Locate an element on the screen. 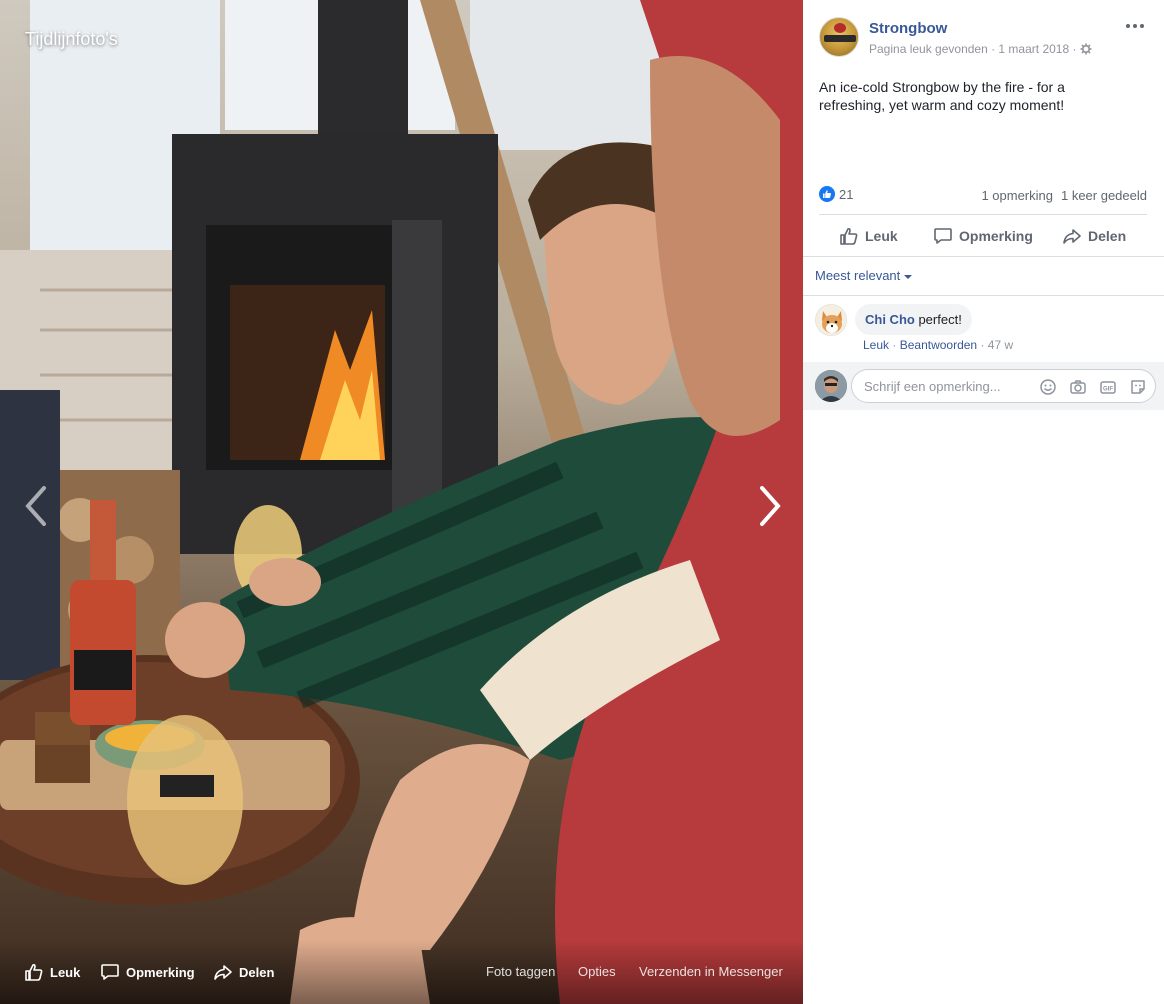  comment-sort-label: Meest relevant is located at coordinates (858, 275).